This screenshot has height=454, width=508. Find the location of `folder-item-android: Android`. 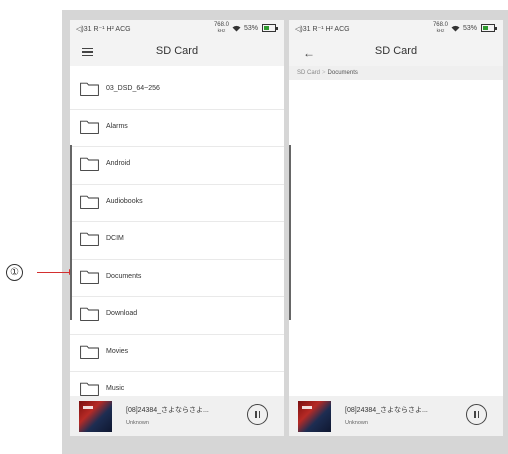

folder-item-android: Android is located at coordinates (177, 166).